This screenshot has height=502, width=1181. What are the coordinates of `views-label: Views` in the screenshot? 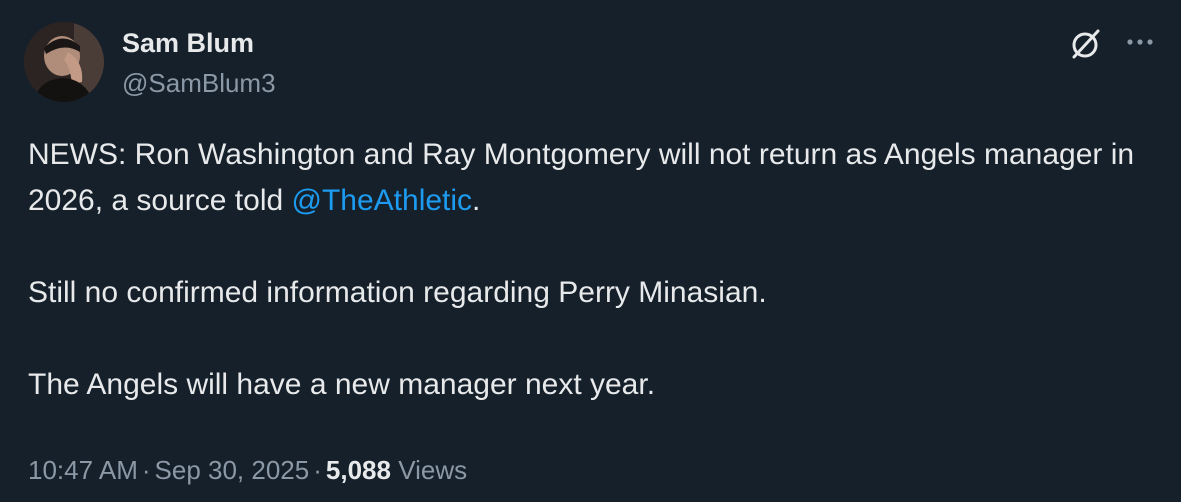 It's located at (433, 470).